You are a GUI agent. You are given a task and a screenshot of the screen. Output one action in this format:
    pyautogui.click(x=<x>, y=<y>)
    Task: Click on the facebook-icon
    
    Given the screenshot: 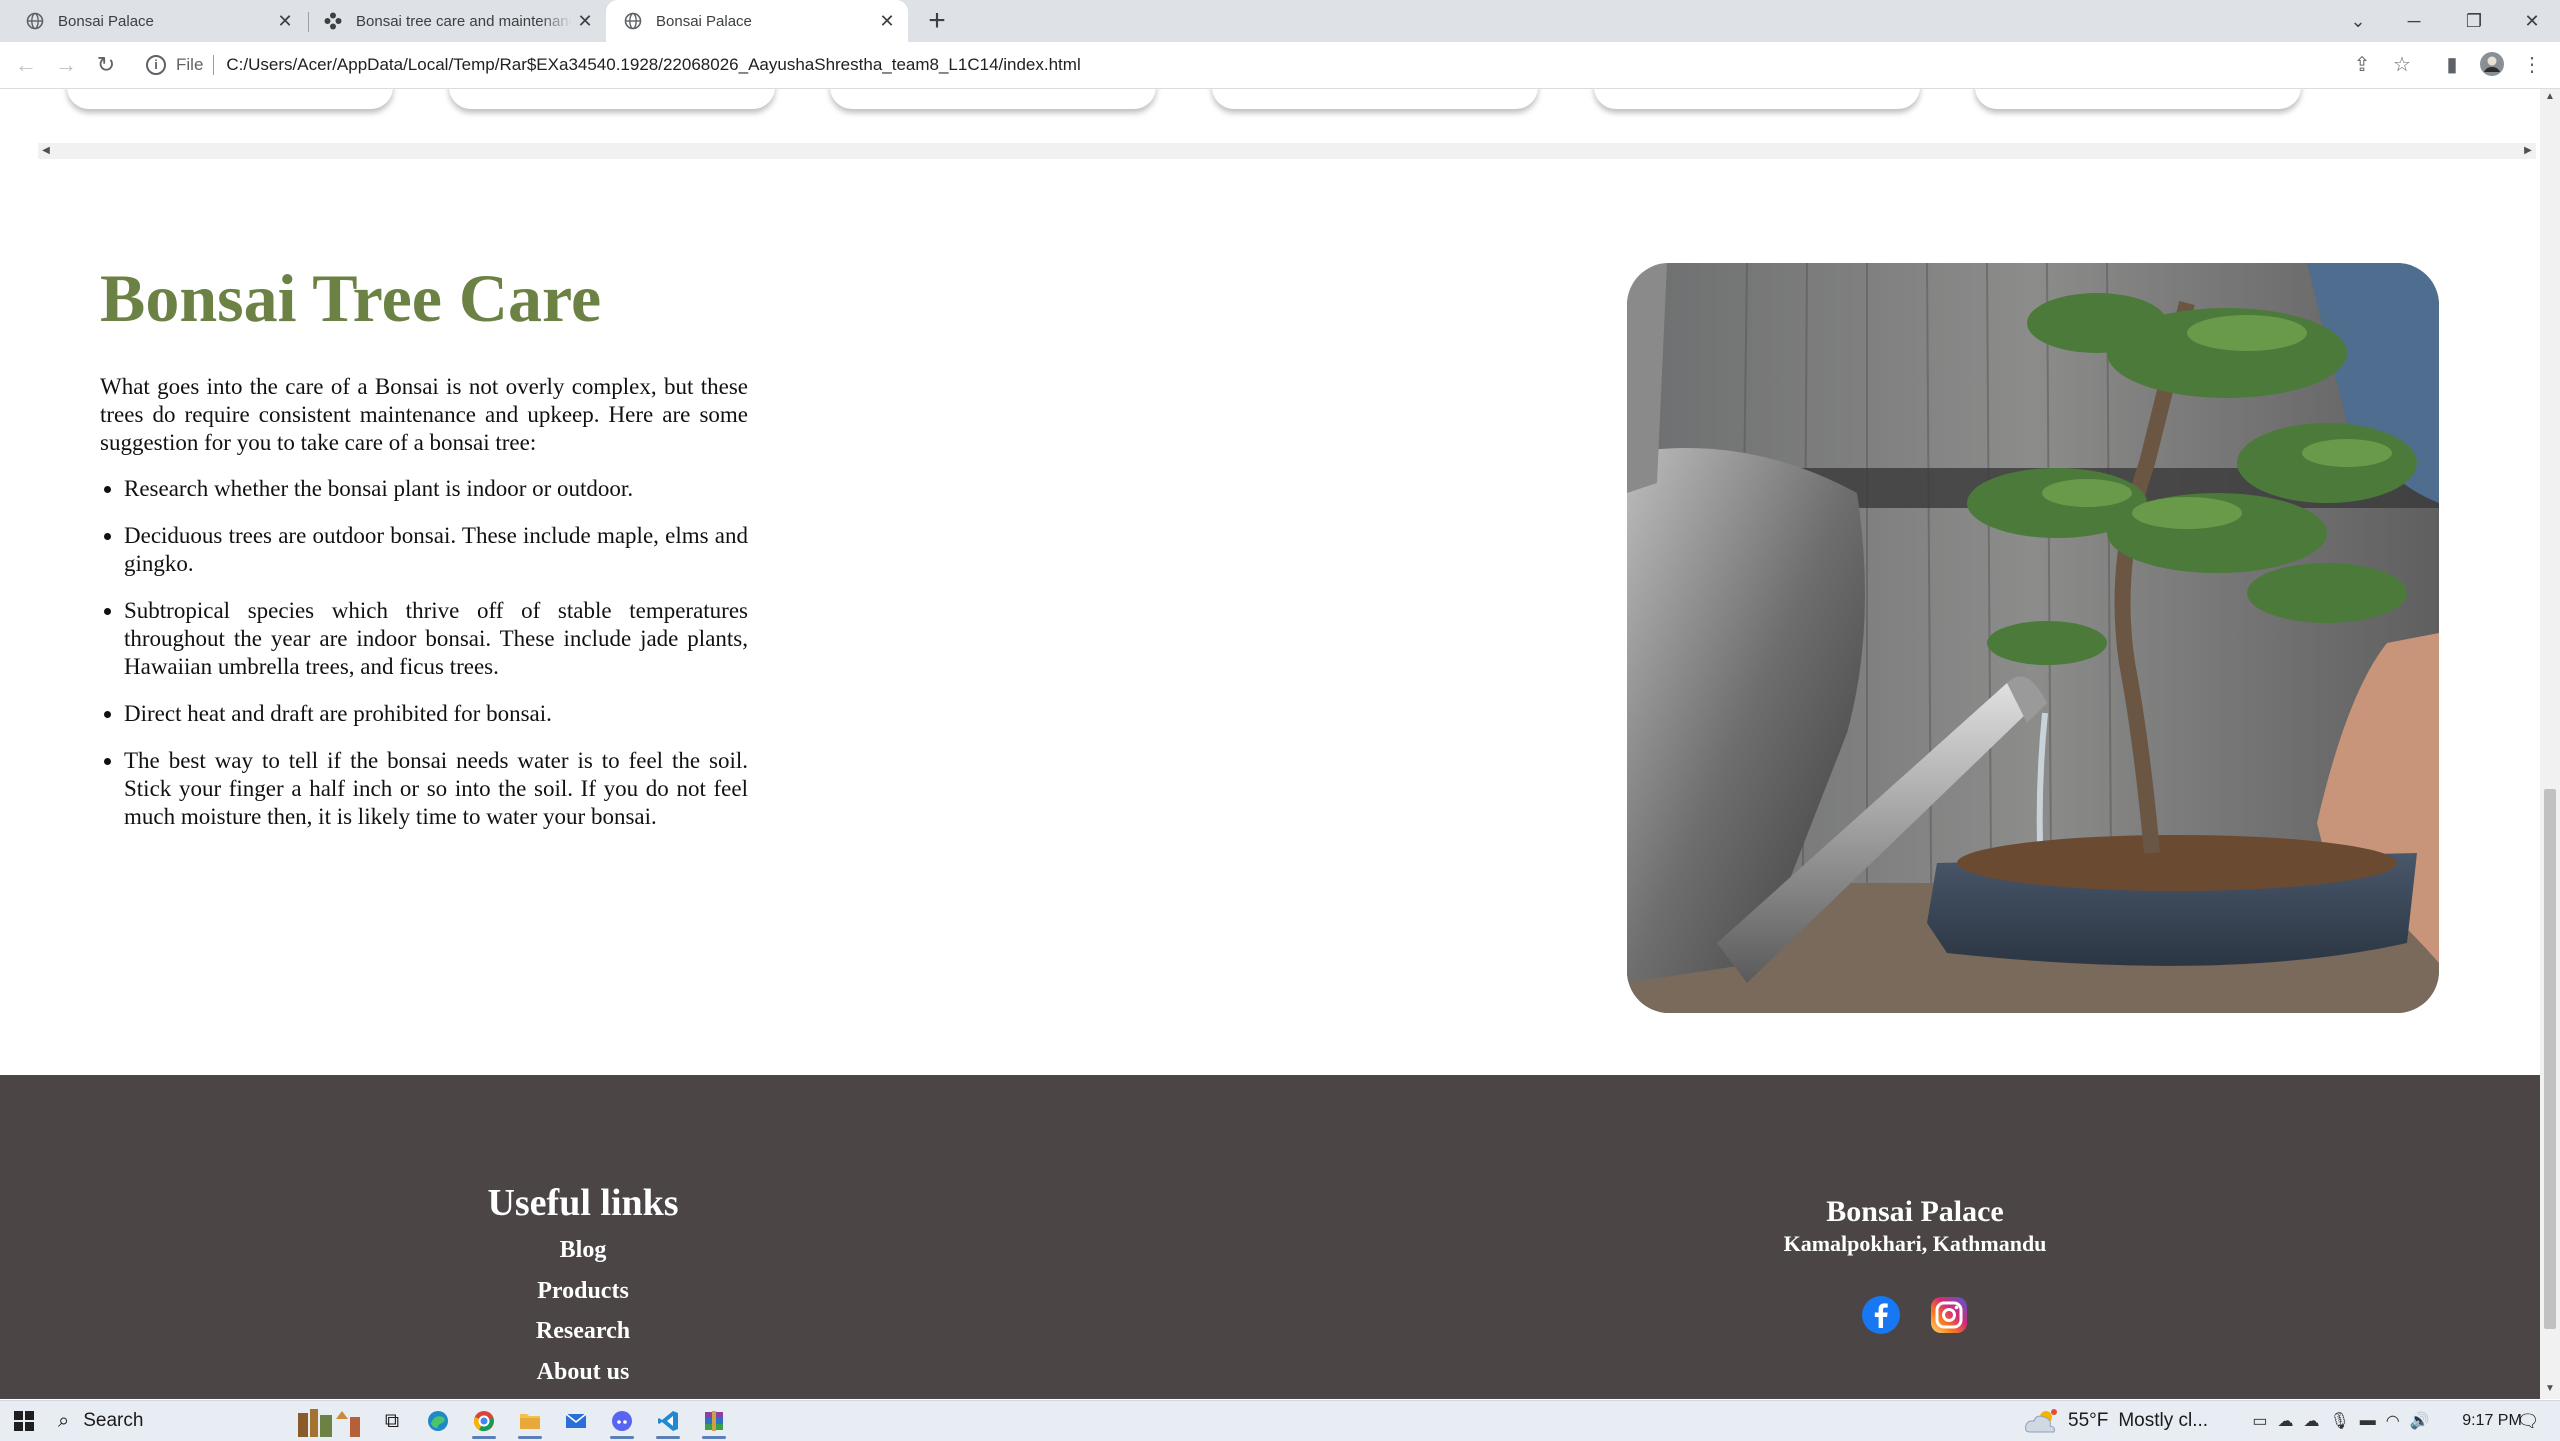 What is the action you would take?
    pyautogui.click(x=1881, y=1315)
    